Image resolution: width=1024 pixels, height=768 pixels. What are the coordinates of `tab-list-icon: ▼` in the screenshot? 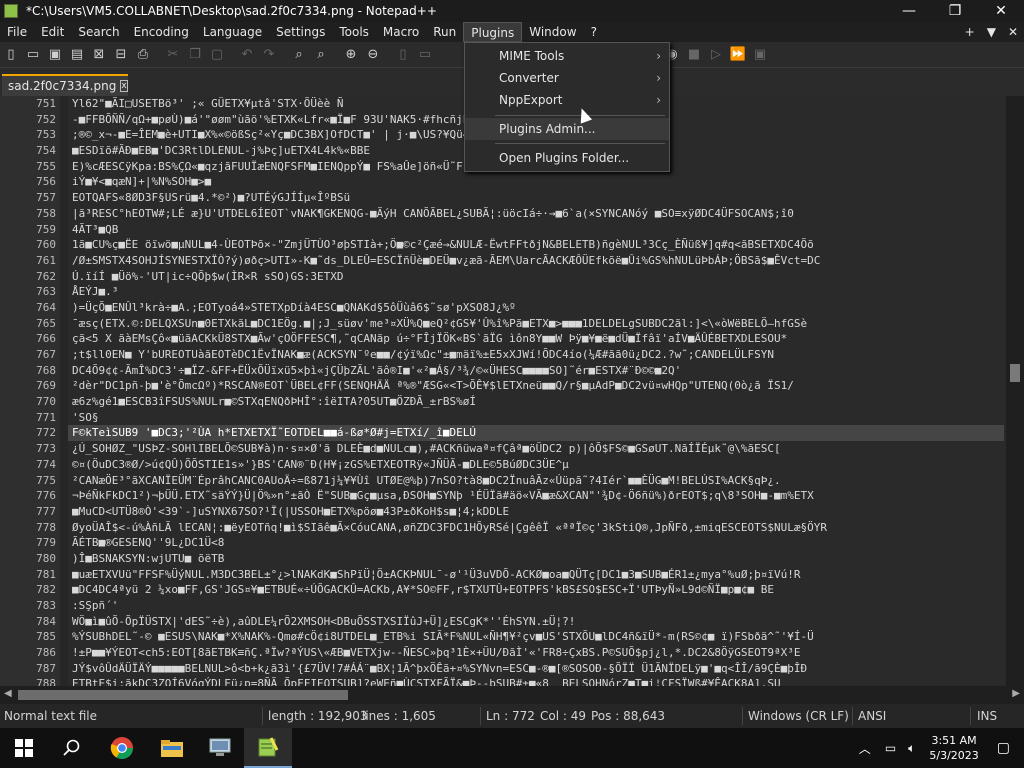 It's located at (991, 32).